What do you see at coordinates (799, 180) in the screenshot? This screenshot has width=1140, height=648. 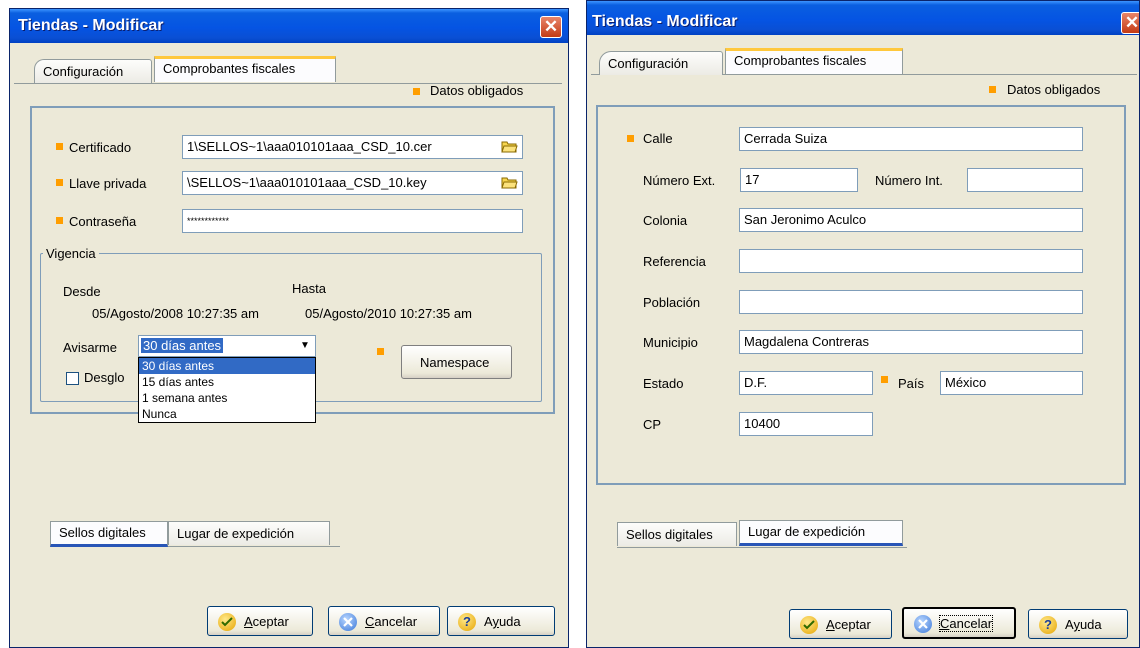 I see `numero-ext-field: 17` at bounding box center [799, 180].